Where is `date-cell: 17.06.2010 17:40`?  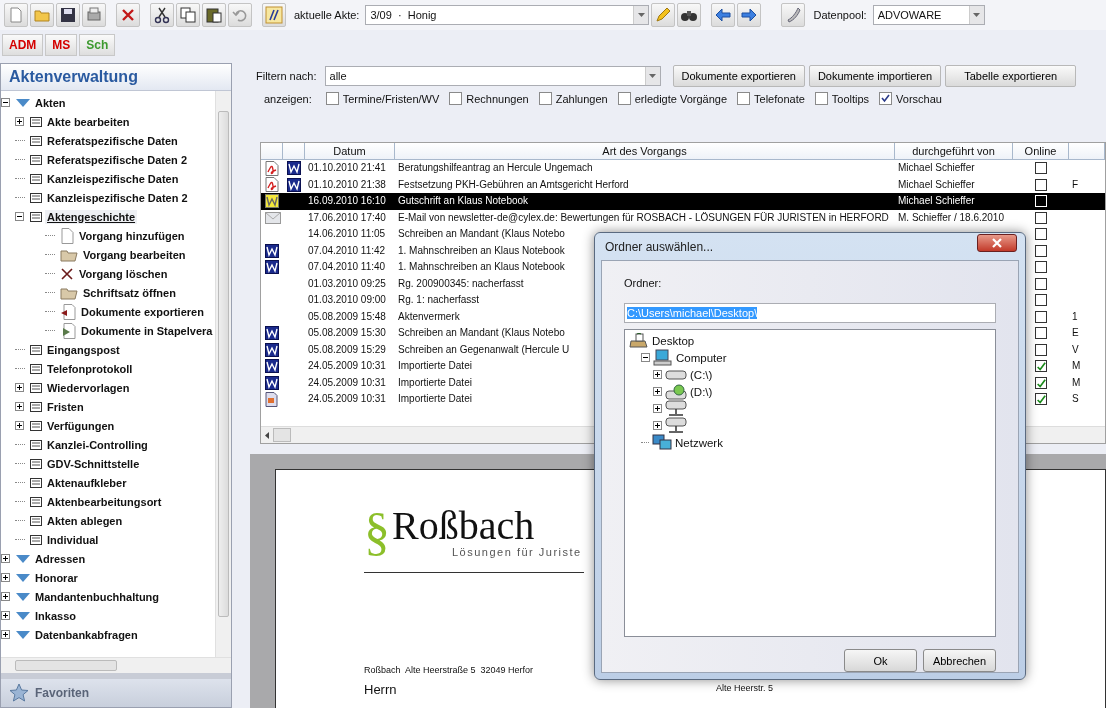
date-cell: 17.06.2010 17:40 is located at coordinates (347, 217).